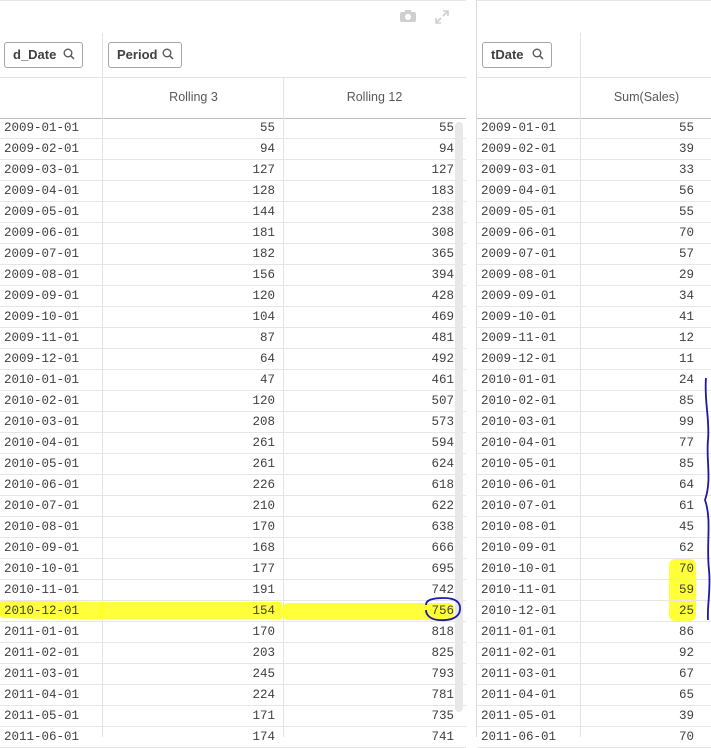  I want to click on camera-icon, so click(408, 17).